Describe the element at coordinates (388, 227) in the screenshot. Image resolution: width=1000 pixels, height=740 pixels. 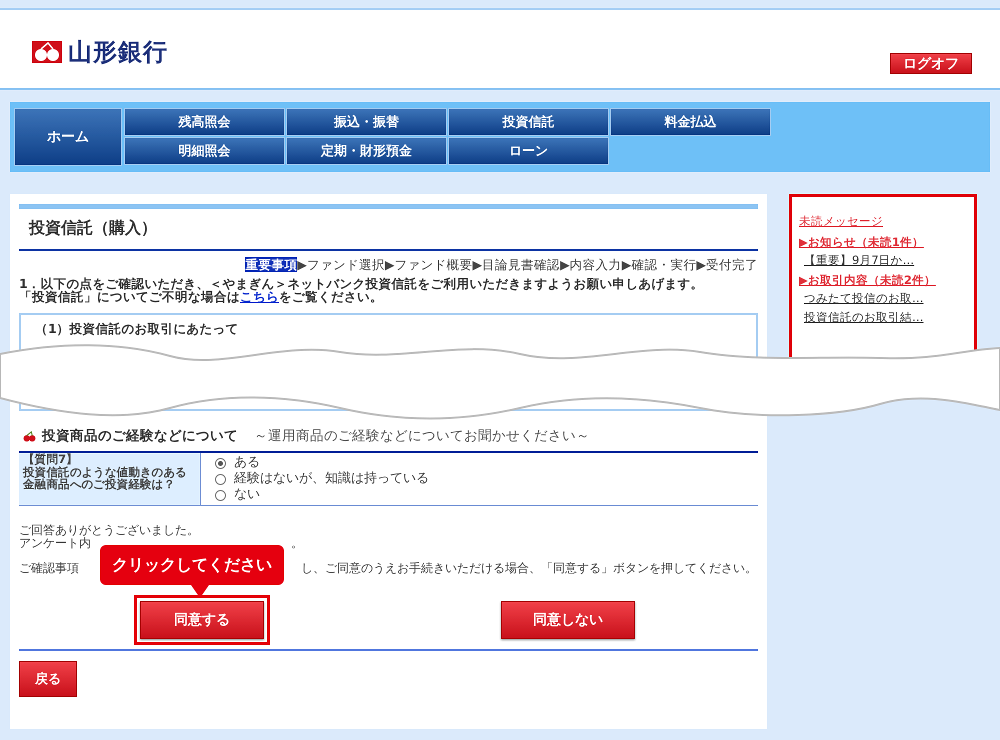
I see `page-title: 投資信託（購入）` at that location.